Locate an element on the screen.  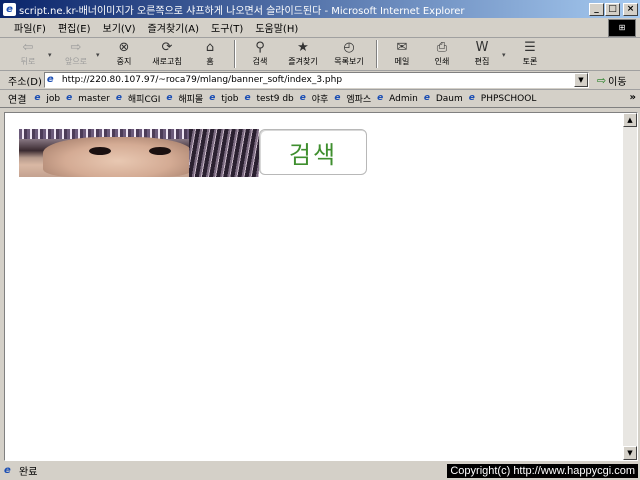
maximize-button: □ is located at coordinates (612, 9).